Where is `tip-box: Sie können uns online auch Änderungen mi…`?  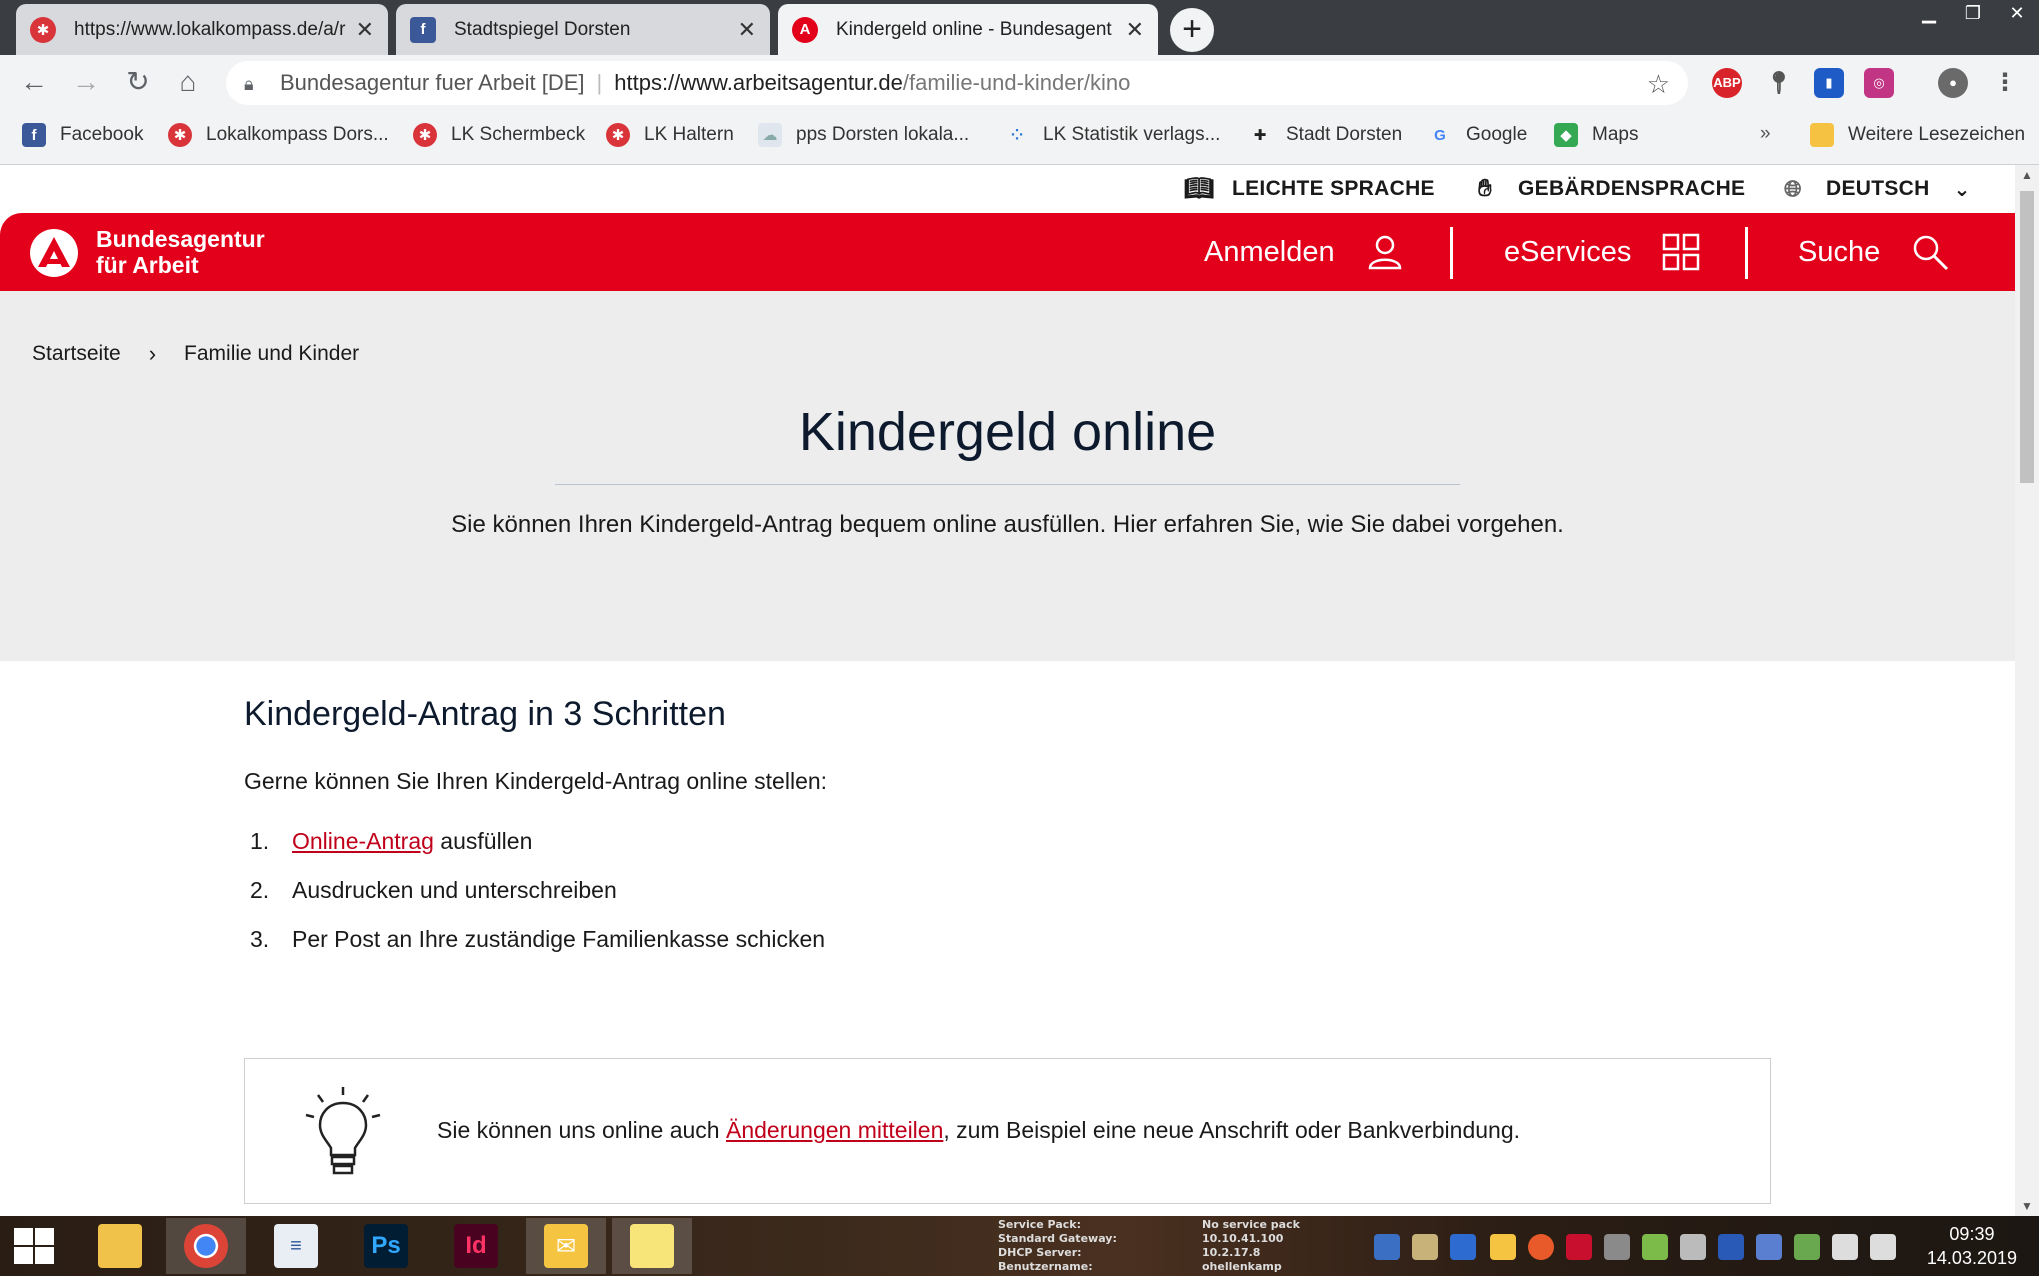
tip-box: Sie können uns online auch Änderungen mi… is located at coordinates (1007, 1131).